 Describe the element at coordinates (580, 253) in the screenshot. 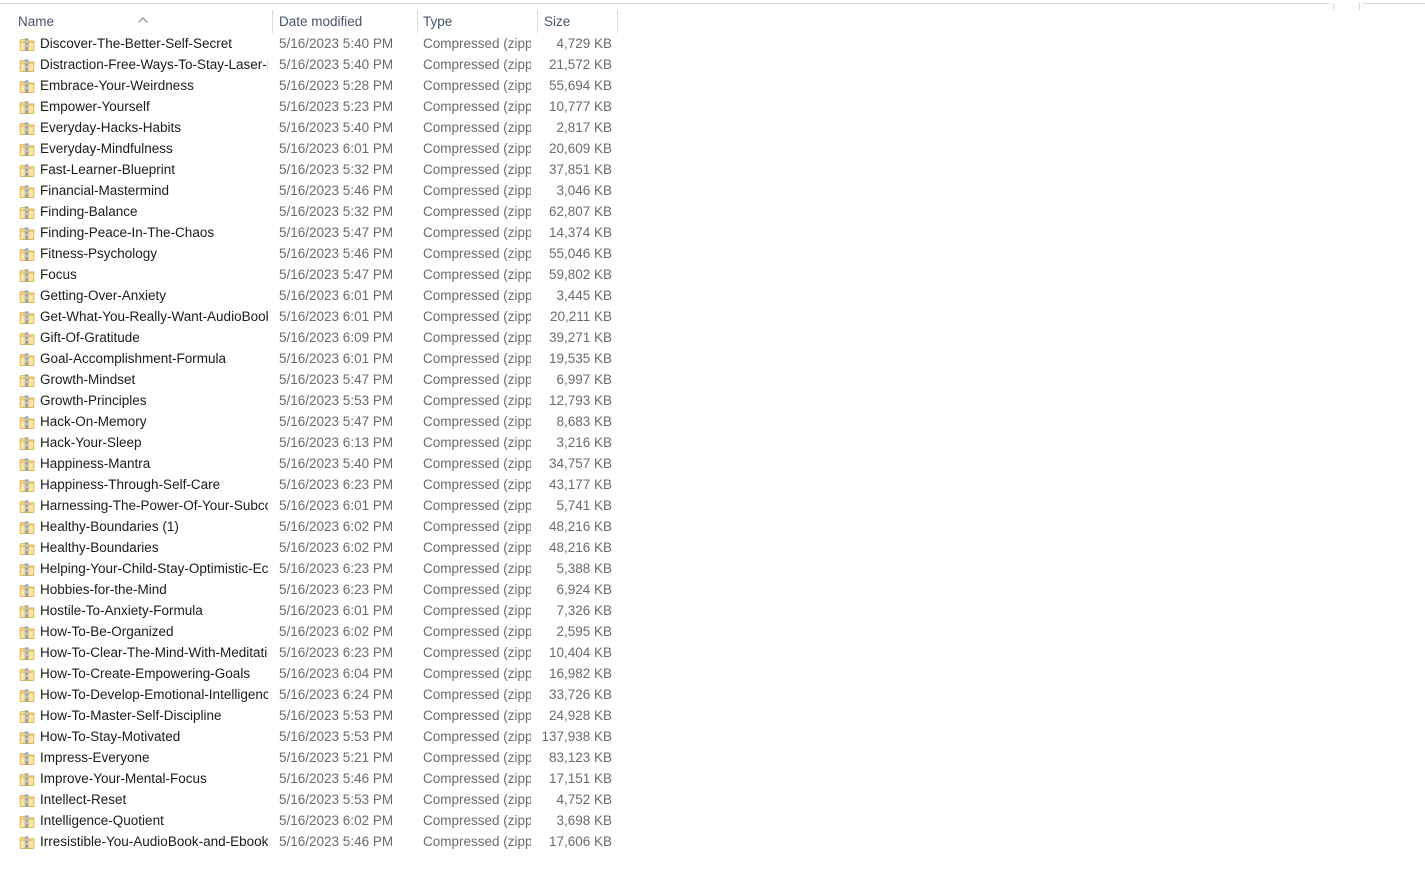

I see `file-size: 55,046 KB` at that location.